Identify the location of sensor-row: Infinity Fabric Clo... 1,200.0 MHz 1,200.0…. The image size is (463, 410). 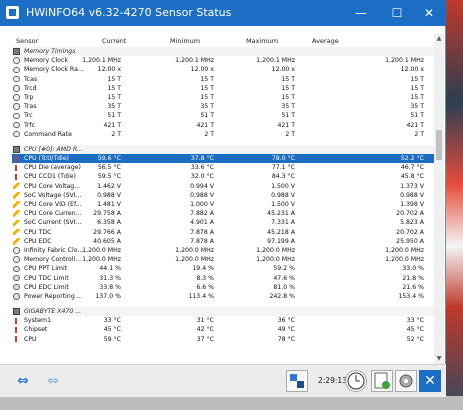
(223, 250).